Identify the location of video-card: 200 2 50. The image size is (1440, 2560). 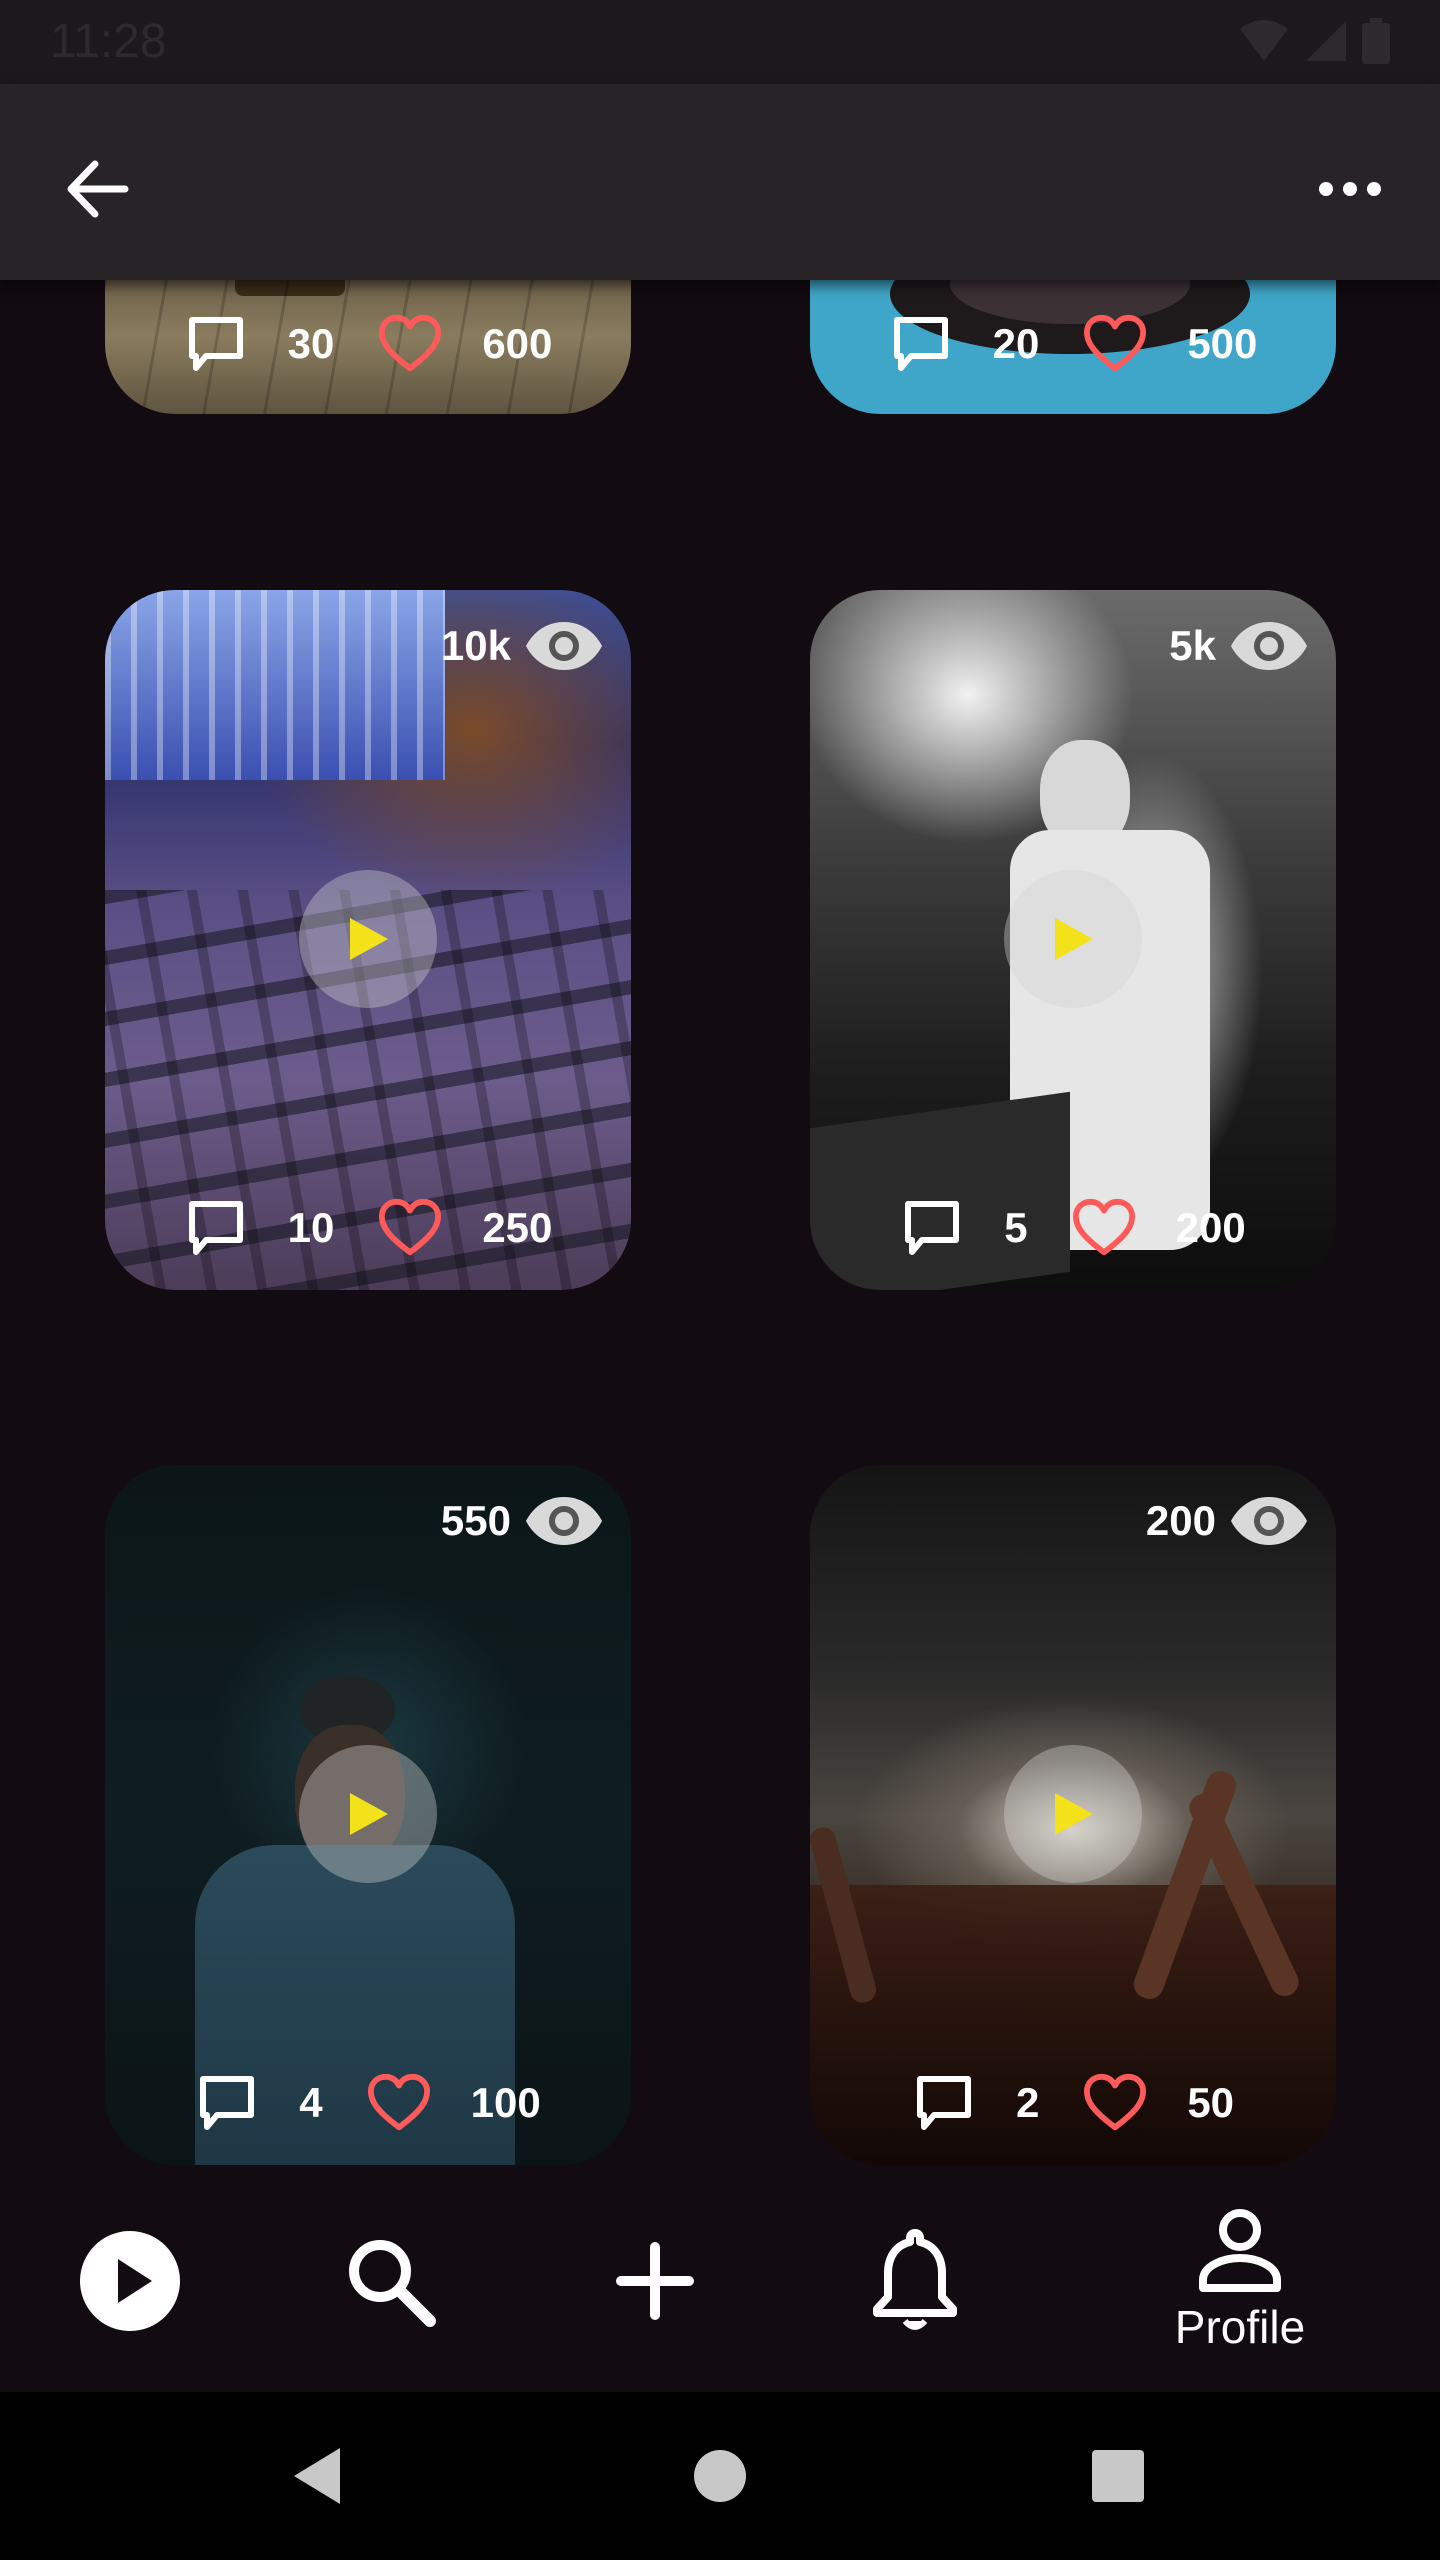
(1073, 1815).